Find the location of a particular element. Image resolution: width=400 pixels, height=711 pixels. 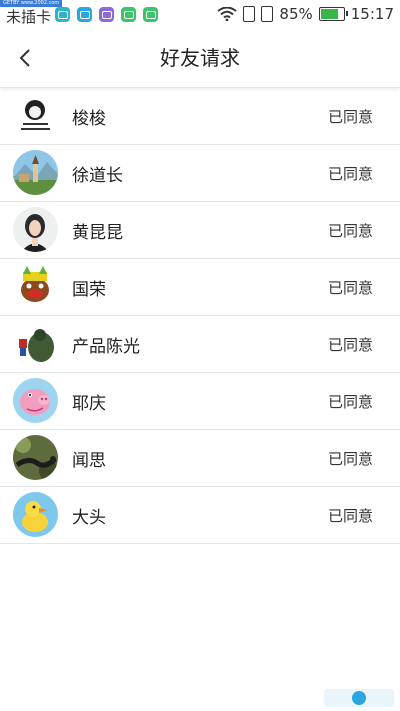

list-item: 国荣 已同意 is located at coordinates (200, 287).